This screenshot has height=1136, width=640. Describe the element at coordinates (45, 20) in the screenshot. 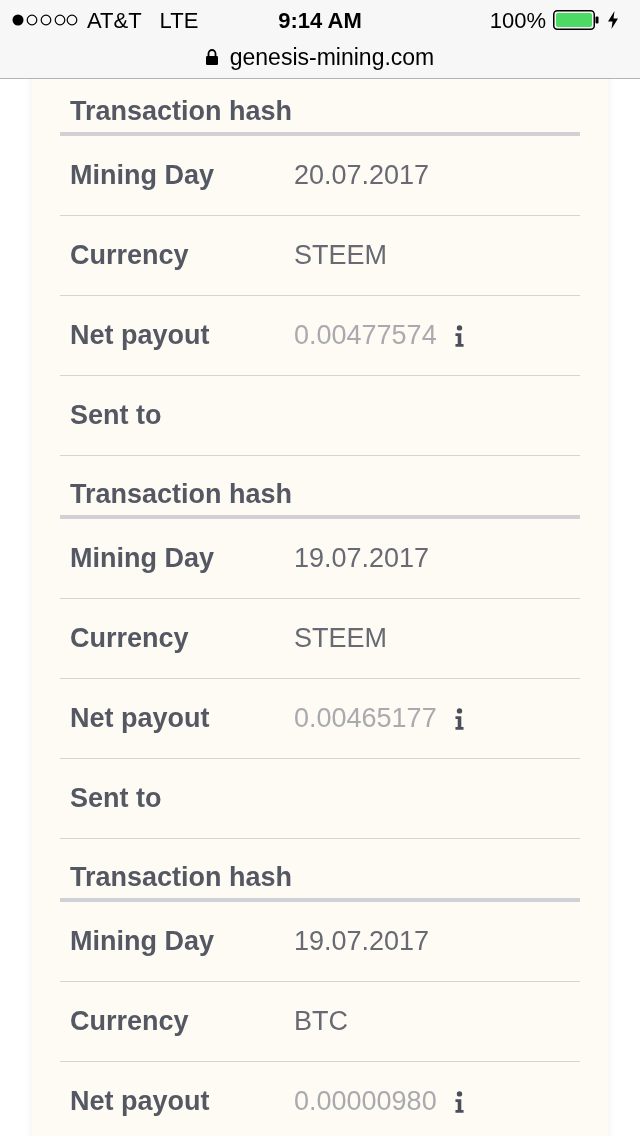

I see `signal-strength-icon` at that location.